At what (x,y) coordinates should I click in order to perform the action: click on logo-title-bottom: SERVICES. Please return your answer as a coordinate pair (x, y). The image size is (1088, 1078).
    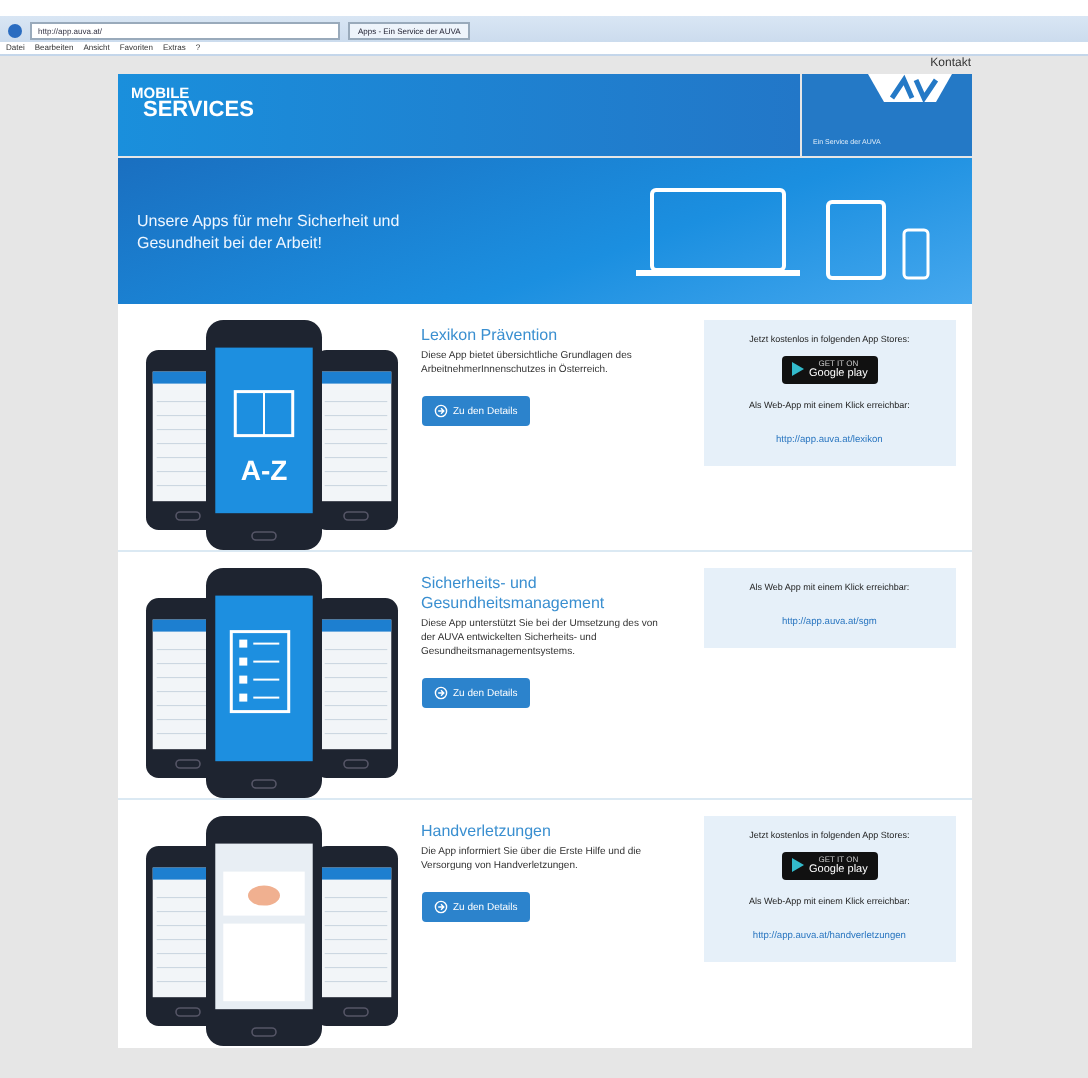
    Looking at the image, I should click on (198, 111).